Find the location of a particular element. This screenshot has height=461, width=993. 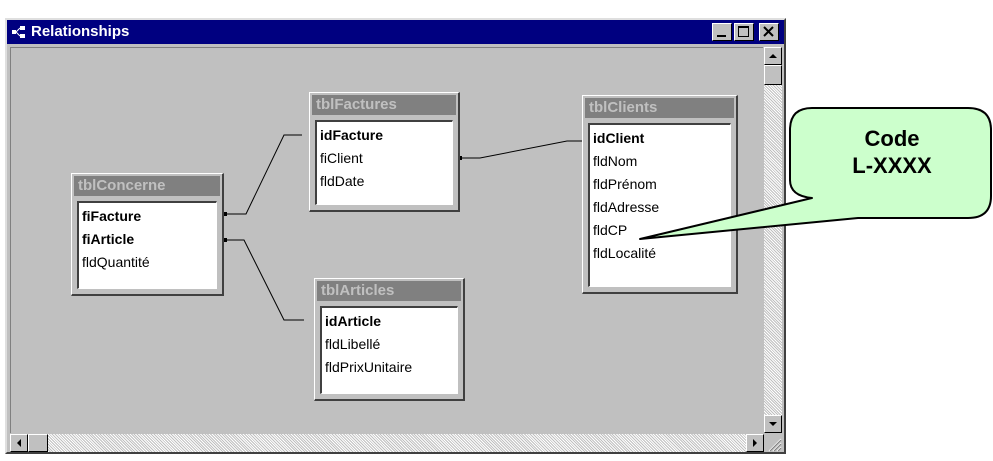

callout-line-1: Code is located at coordinates (892, 138).